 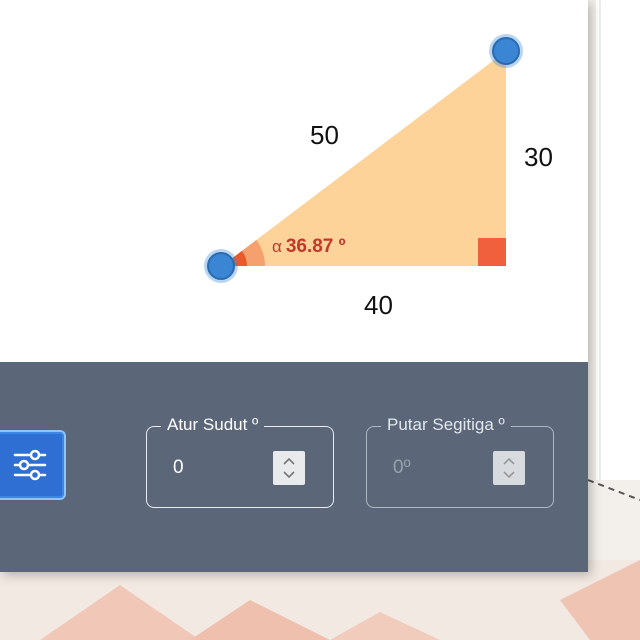 I want to click on vertex-handle-left, so click(x=221, y=266).